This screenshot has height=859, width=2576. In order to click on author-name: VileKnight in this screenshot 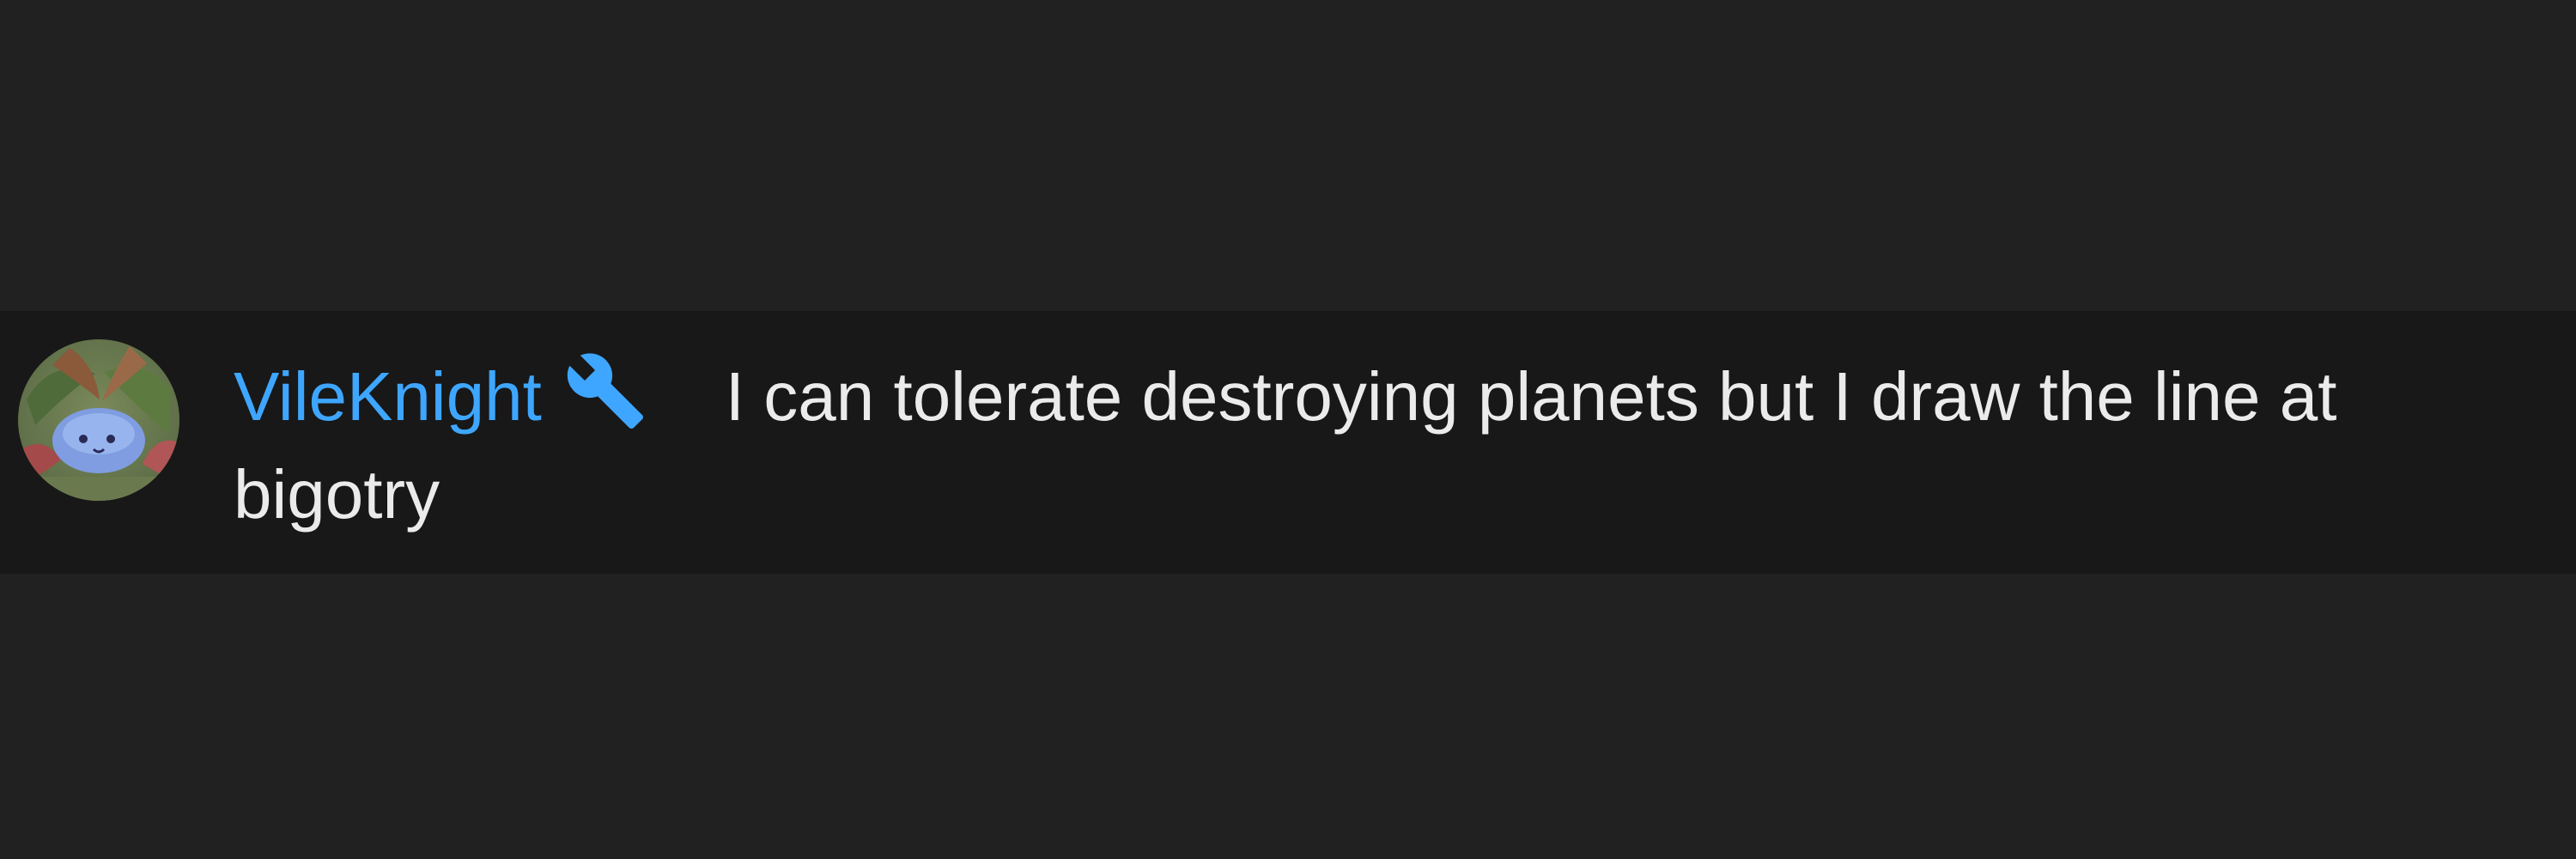, I will do `click(388, 397)`.